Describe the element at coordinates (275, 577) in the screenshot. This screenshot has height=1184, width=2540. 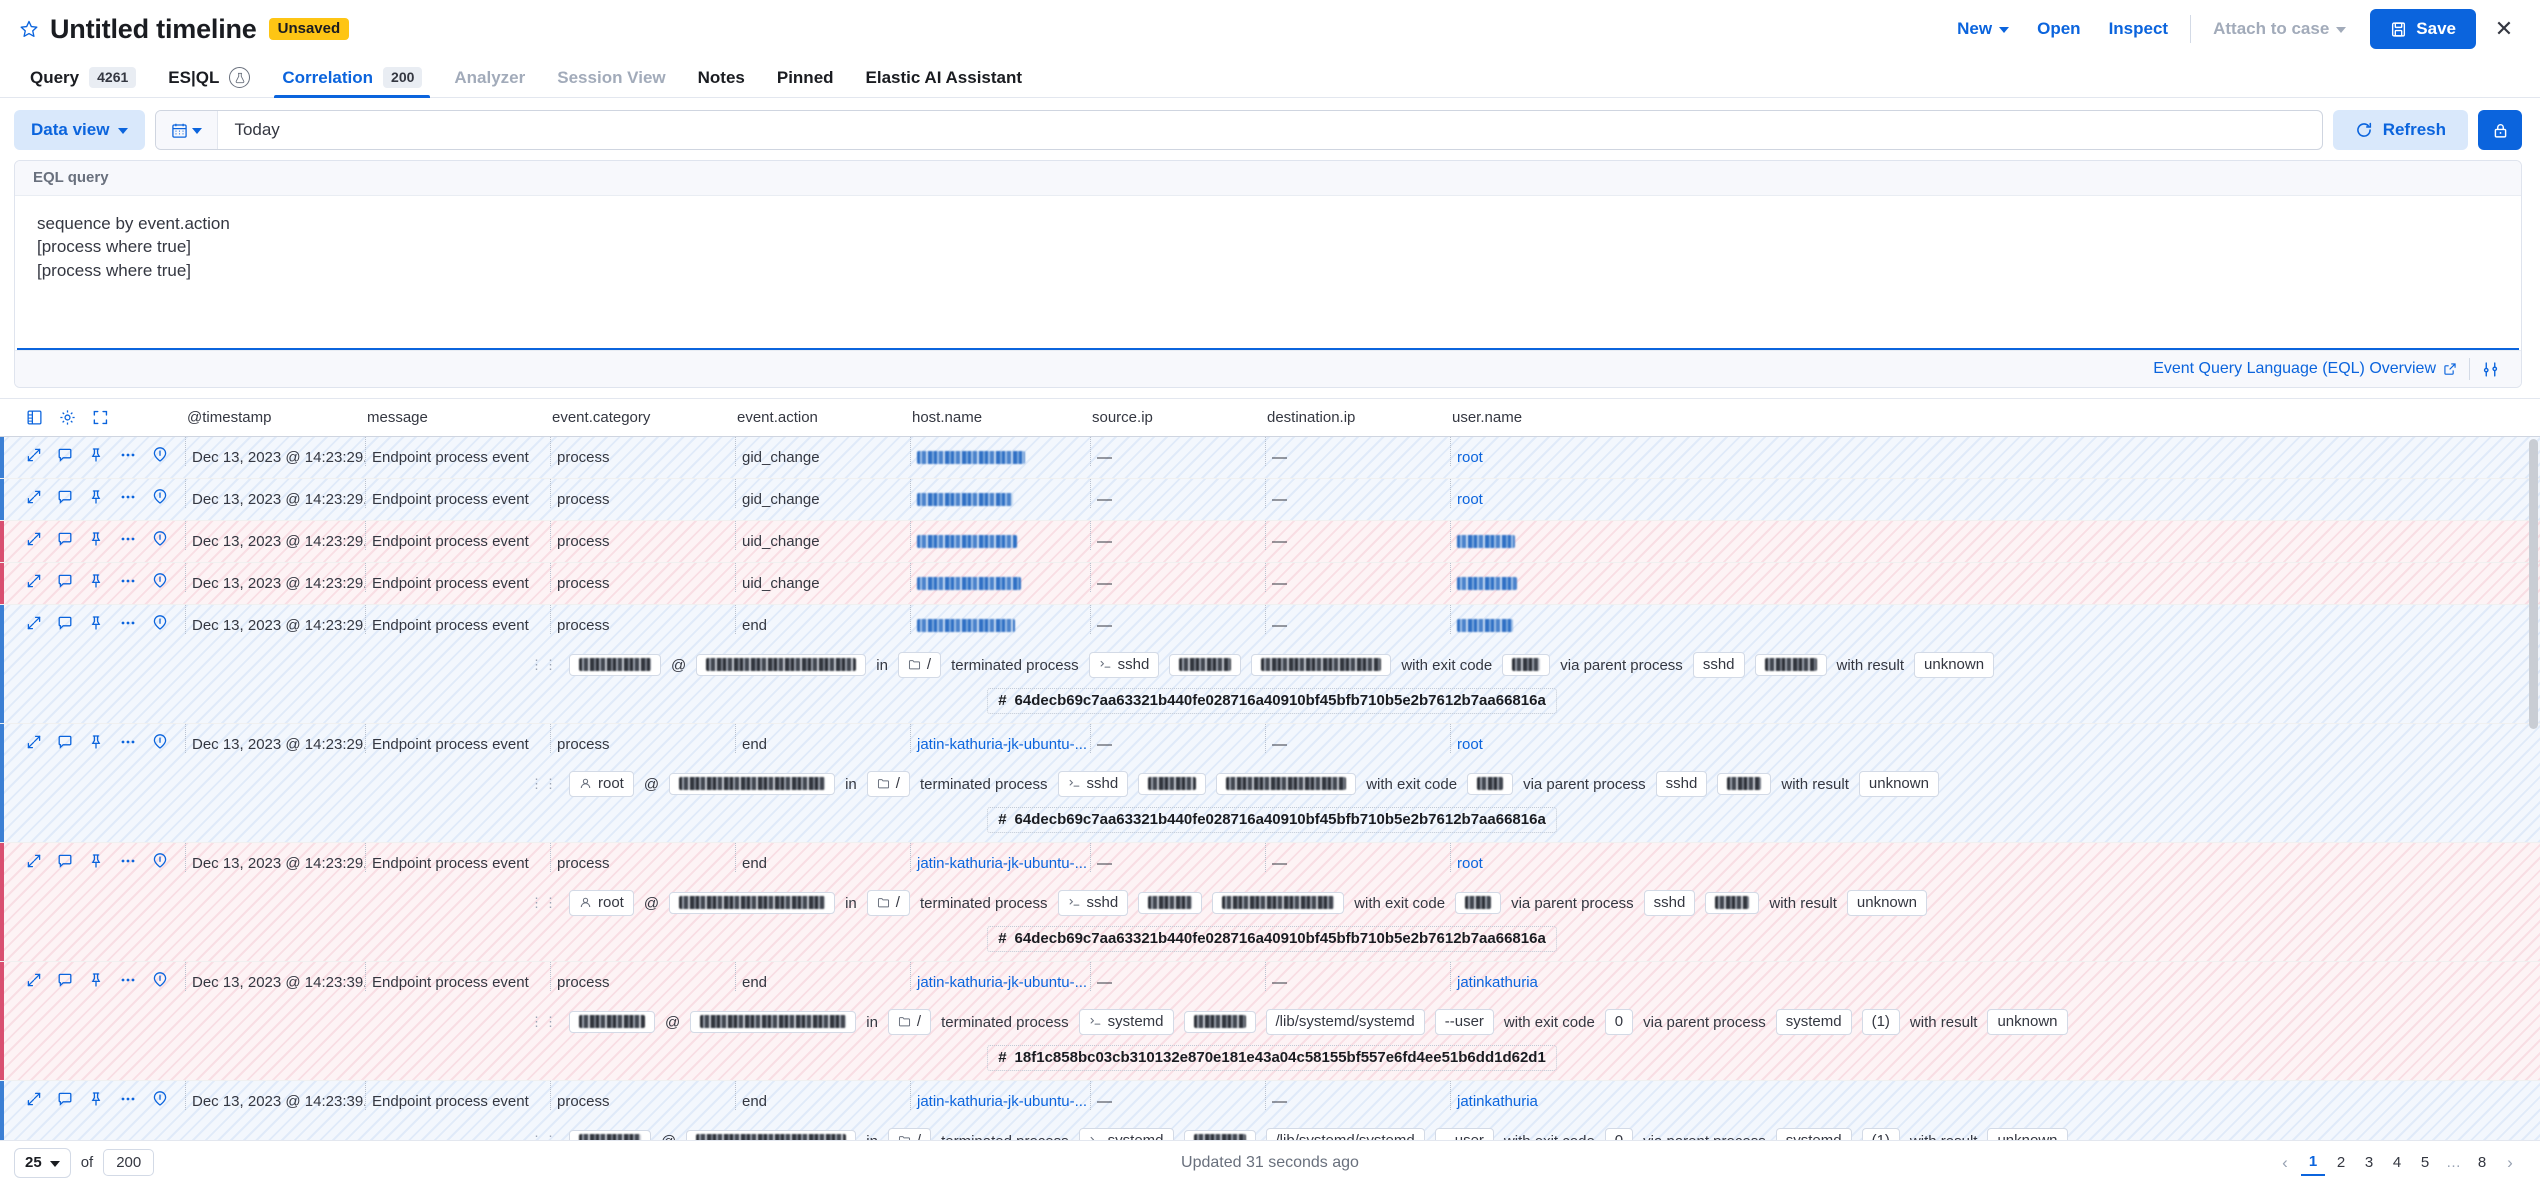
I see `timestamp-cell: Dec 13, 2023 @ 14:23:29.471` at that location.